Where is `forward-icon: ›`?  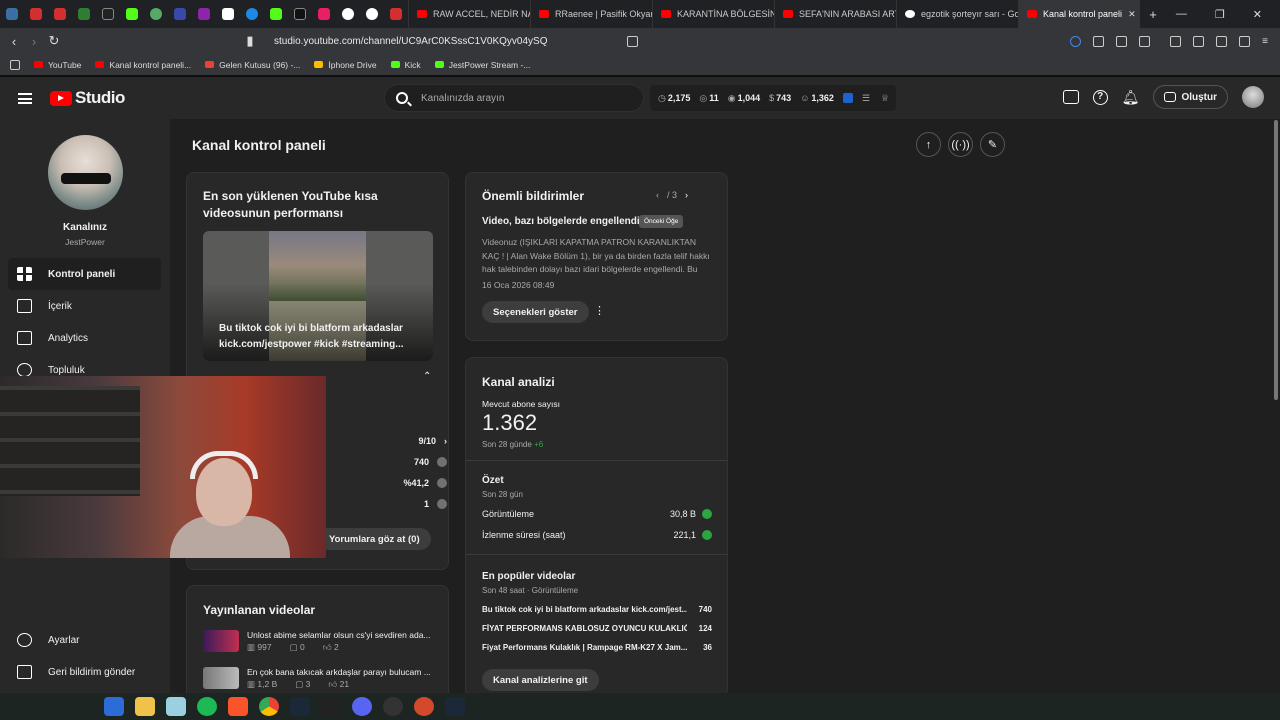
forward-icon: › is located at coordinates (34, 41).